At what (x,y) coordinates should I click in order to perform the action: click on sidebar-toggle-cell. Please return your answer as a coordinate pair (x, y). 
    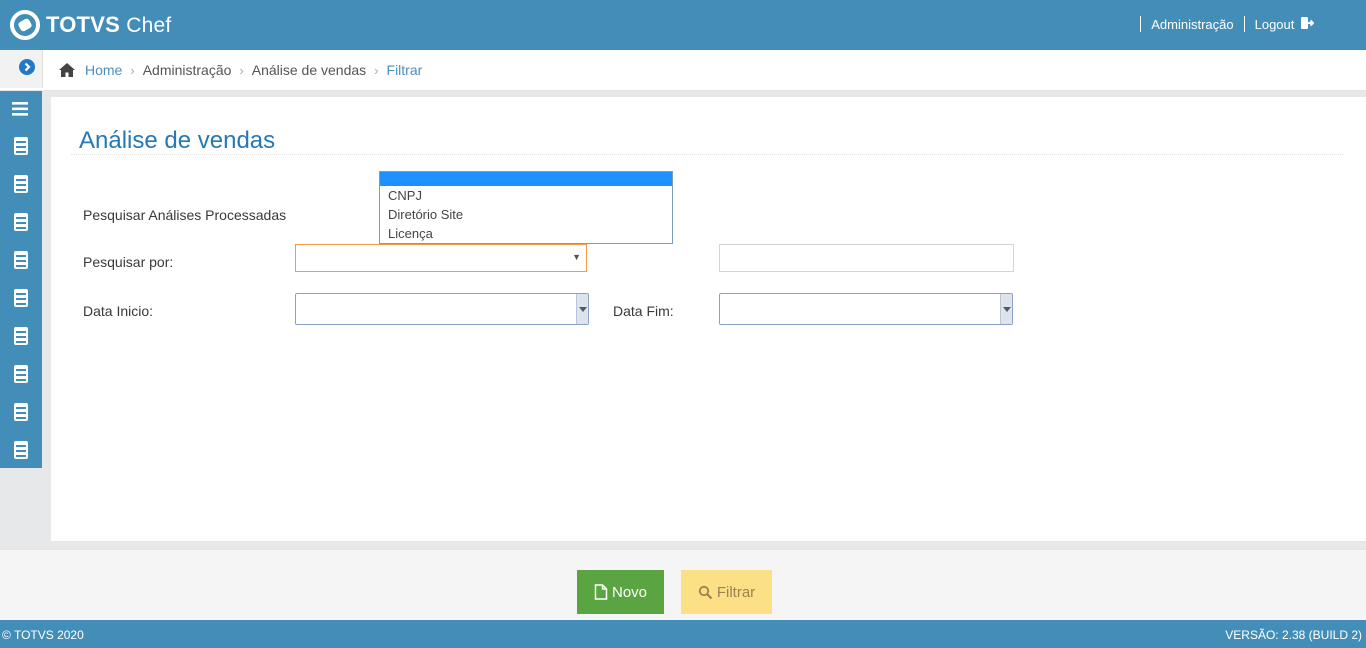
    Looking at the image, I should click on (21, 69).